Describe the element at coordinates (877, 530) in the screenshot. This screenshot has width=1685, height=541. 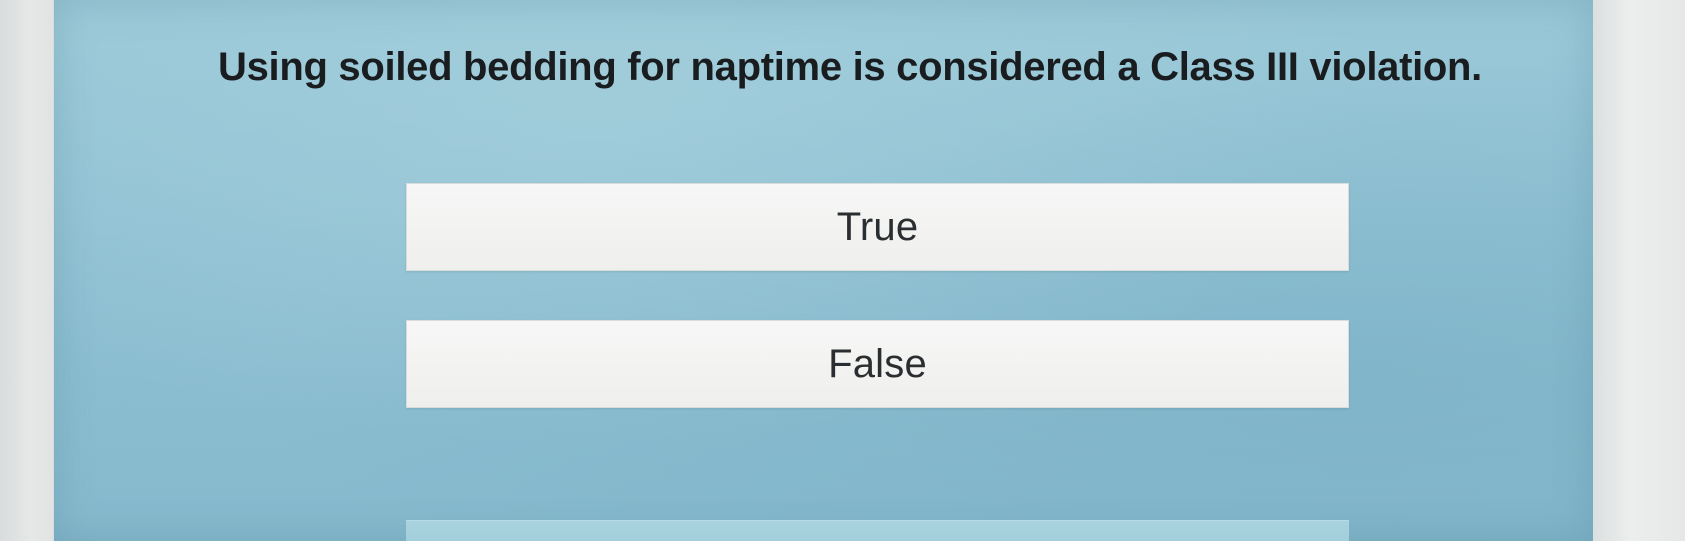
I see `partially-visible-button` at that location.